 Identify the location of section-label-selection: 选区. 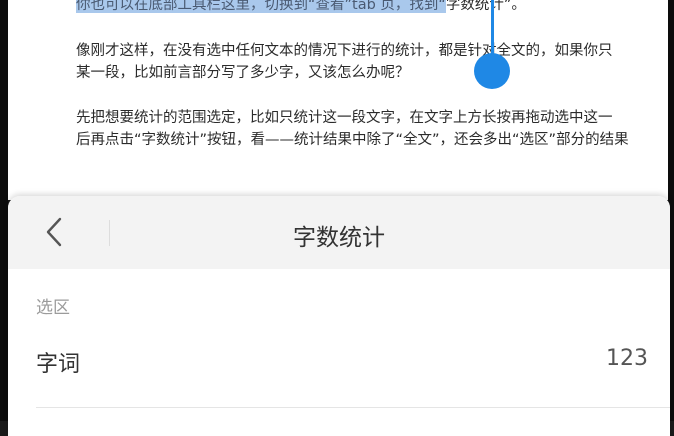
(53, 308).